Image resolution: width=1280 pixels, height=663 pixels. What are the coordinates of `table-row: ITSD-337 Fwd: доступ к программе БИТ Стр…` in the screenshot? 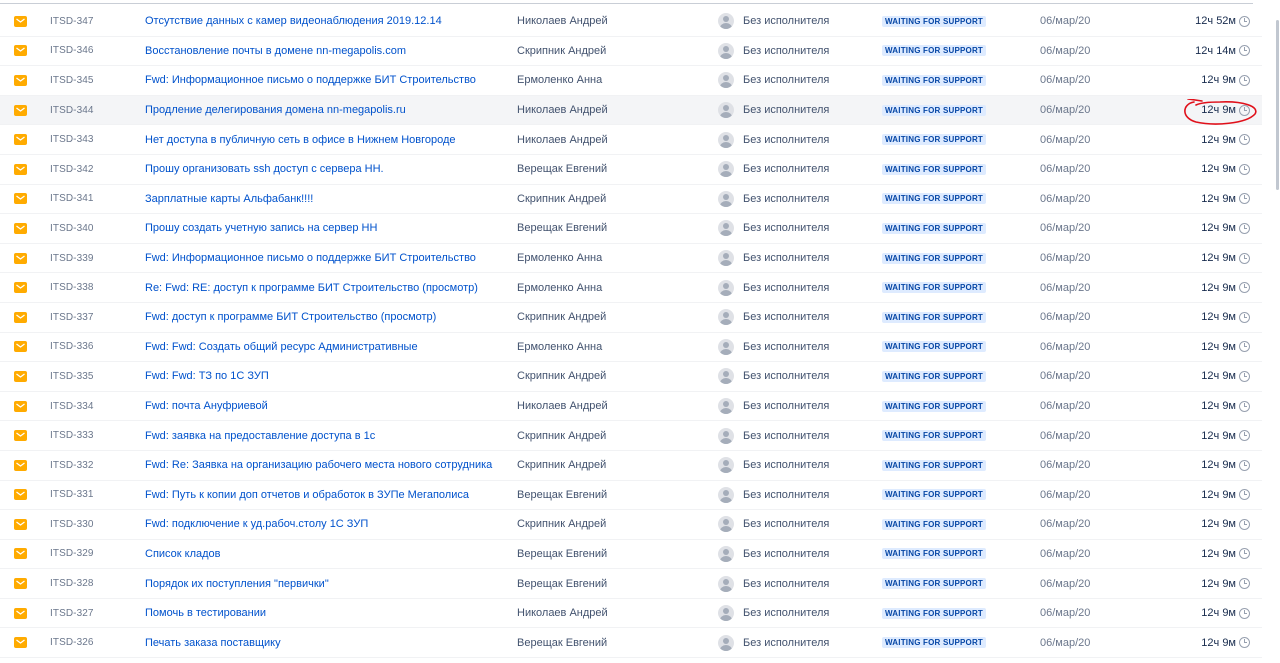 It's located at (631, 318).